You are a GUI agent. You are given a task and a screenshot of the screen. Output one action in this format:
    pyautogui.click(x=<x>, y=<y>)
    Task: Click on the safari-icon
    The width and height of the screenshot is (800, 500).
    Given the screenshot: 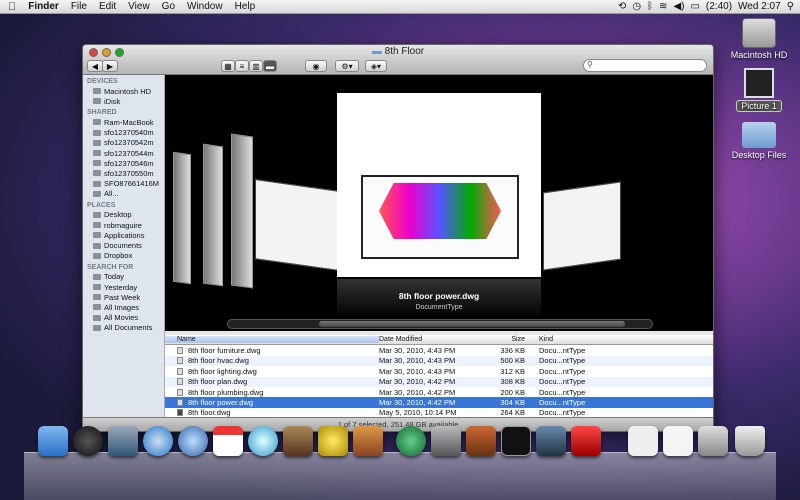 What is the action you would take?
    pyautogui.click(x=158, y=441)
    